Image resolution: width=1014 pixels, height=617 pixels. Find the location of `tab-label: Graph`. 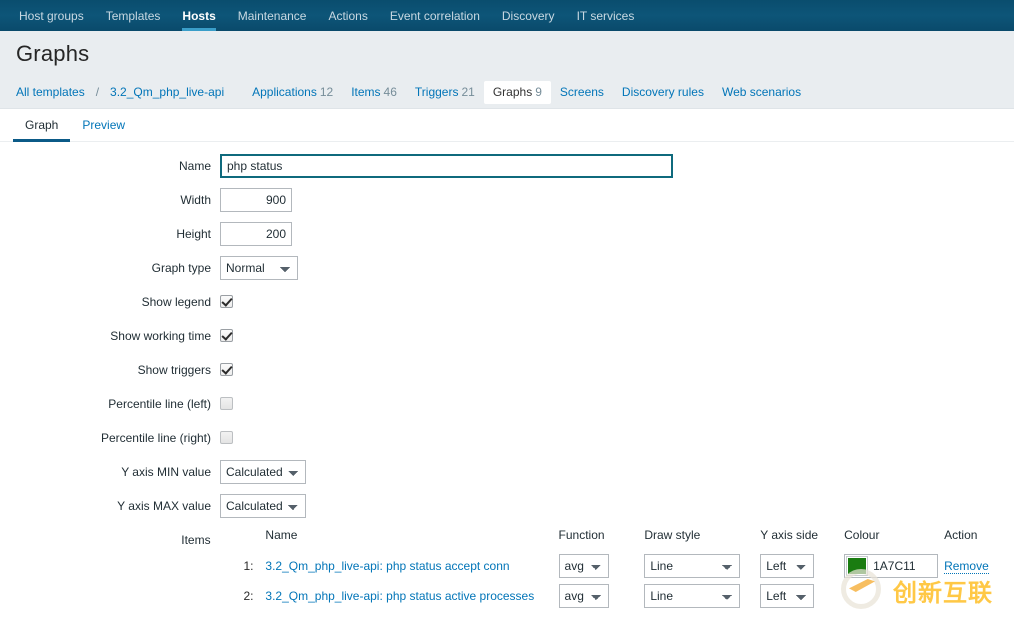

tab-label: Graph is located at coordinates (42, 125).